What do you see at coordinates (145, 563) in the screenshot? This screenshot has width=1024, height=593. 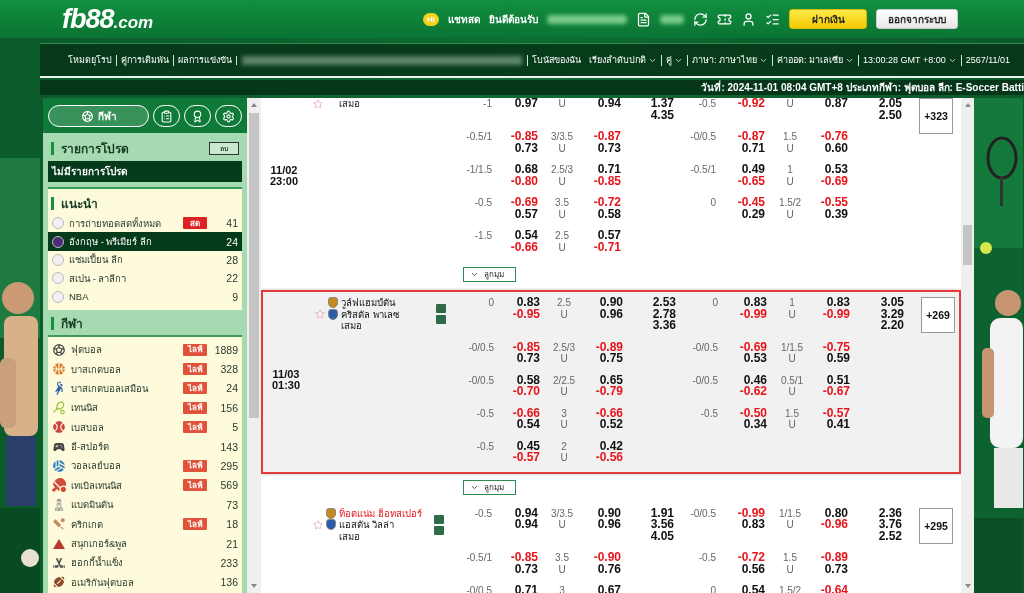 I see `sport-item: ฮอกกี้น้ำแข็ง 233` at bounding box center [145, 563].